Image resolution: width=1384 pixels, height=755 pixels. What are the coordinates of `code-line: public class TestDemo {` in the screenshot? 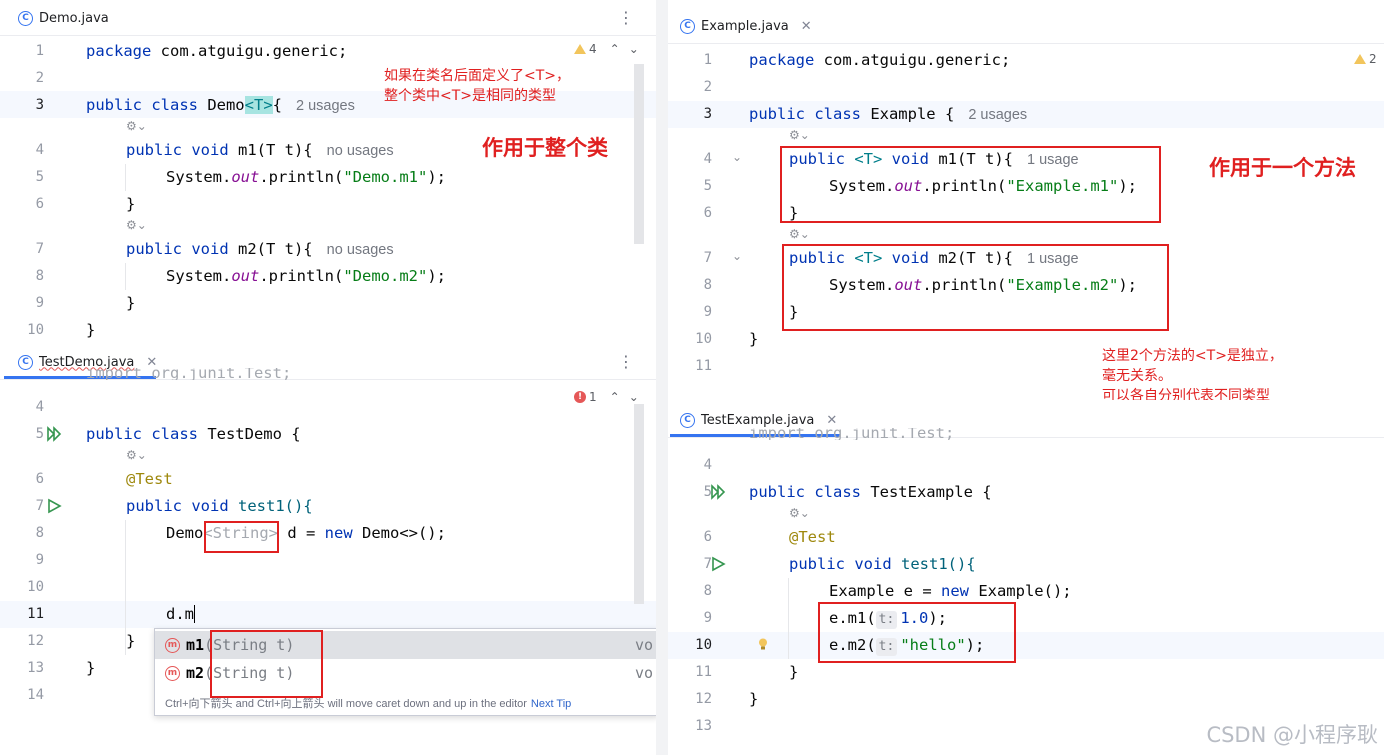 It's located at (193, 434).